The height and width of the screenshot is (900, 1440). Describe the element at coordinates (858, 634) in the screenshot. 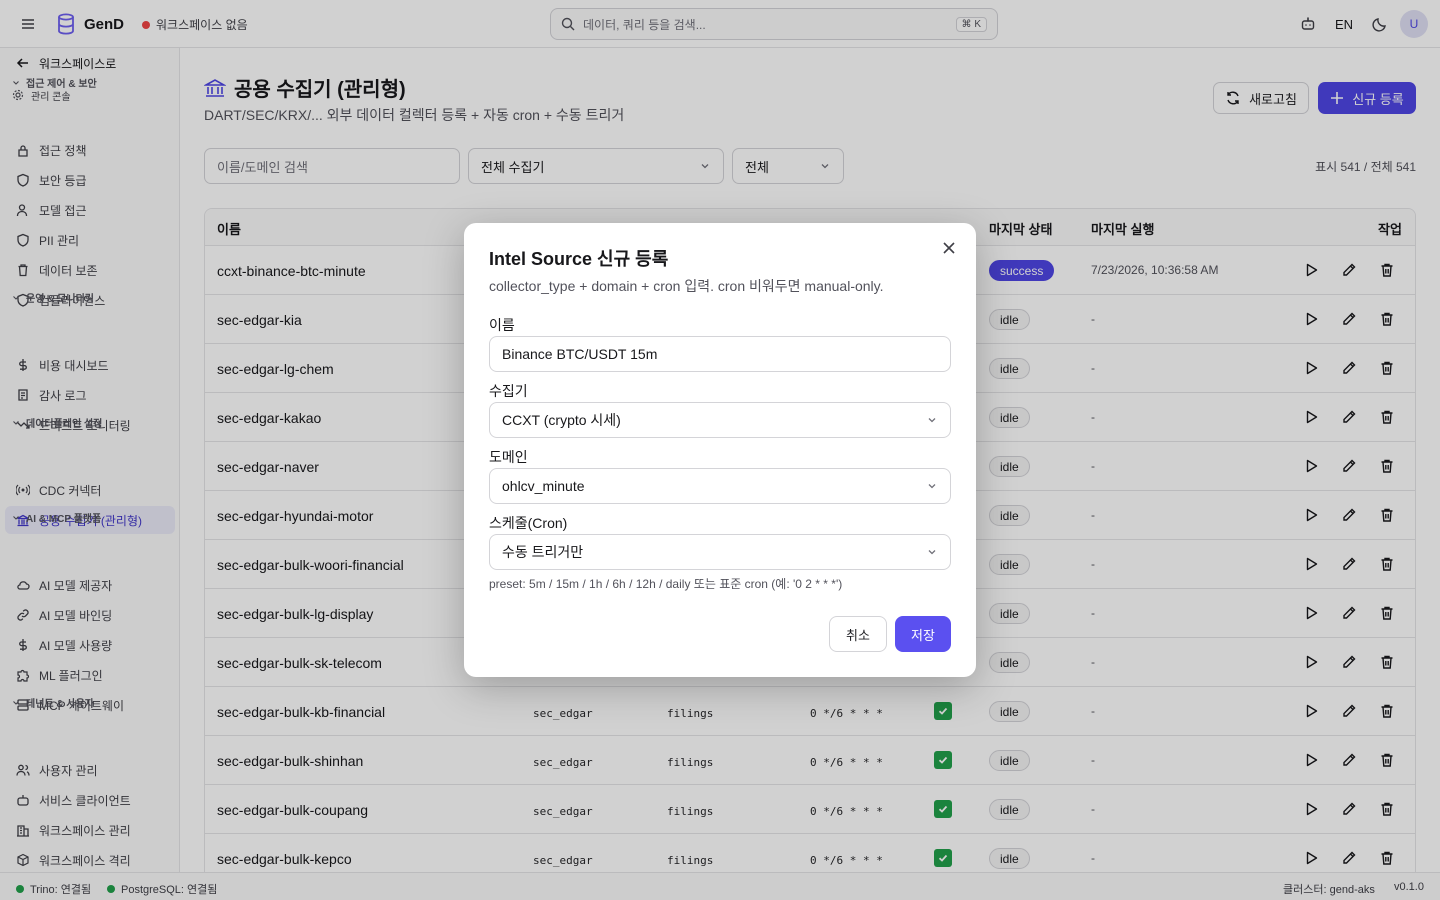

I see `cancel-button: 취소` at that location.